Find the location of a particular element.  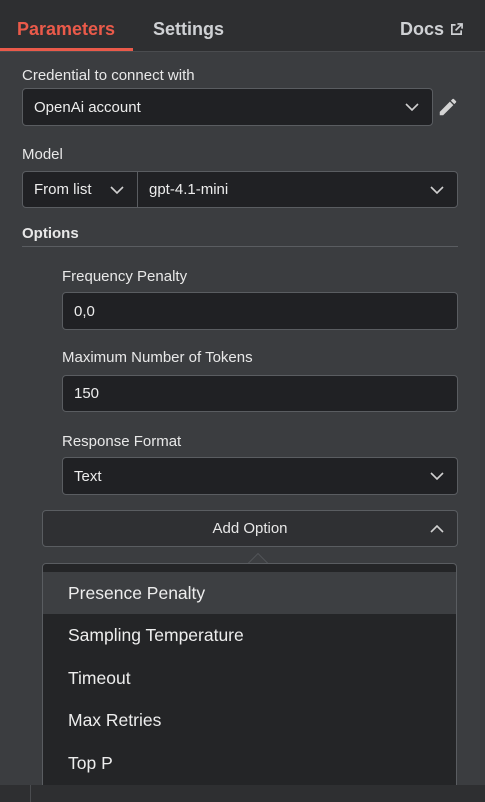

tab-parameters: Parameters is located at coordinates (66, 29).